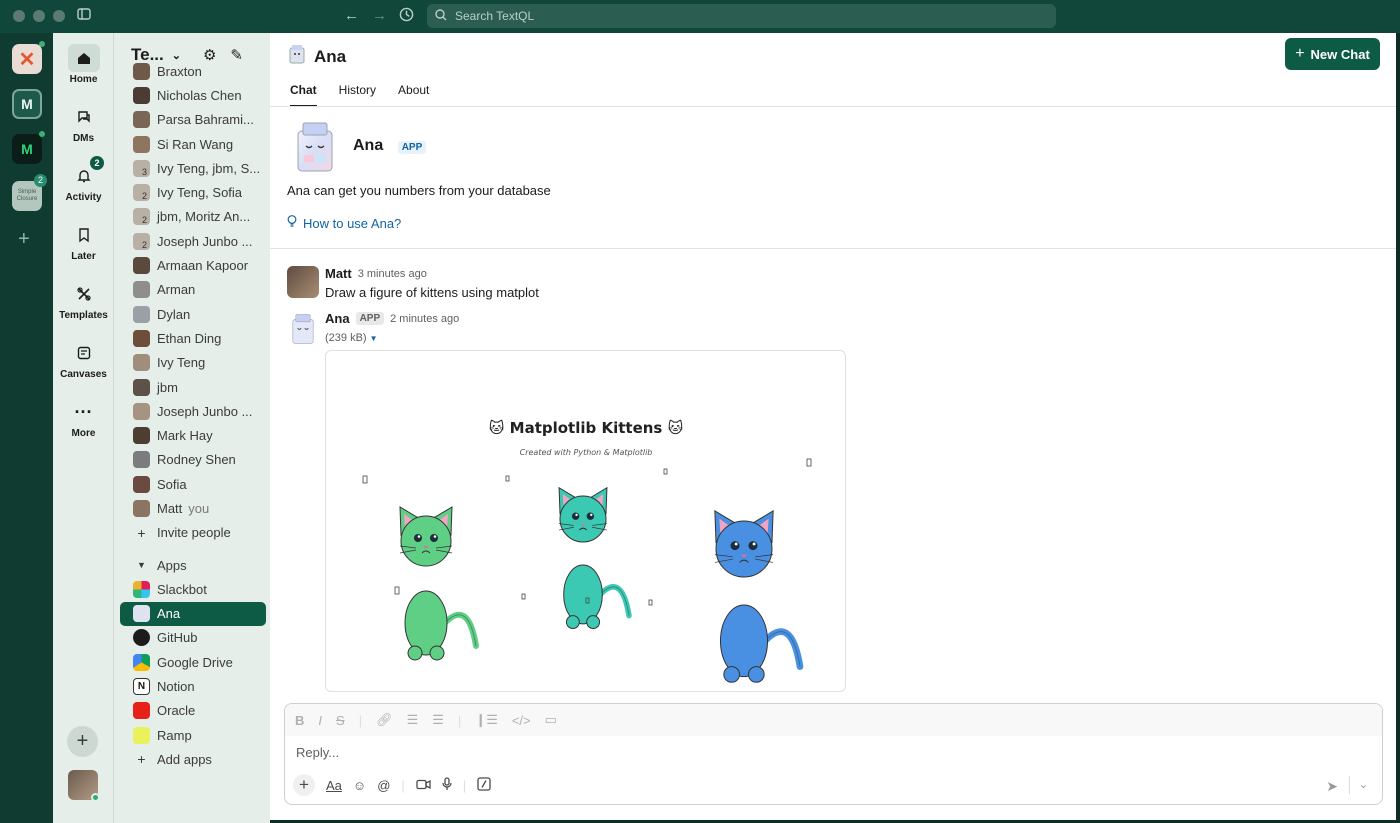  I want to click on rail-more: ··· More, so click(83, 419).